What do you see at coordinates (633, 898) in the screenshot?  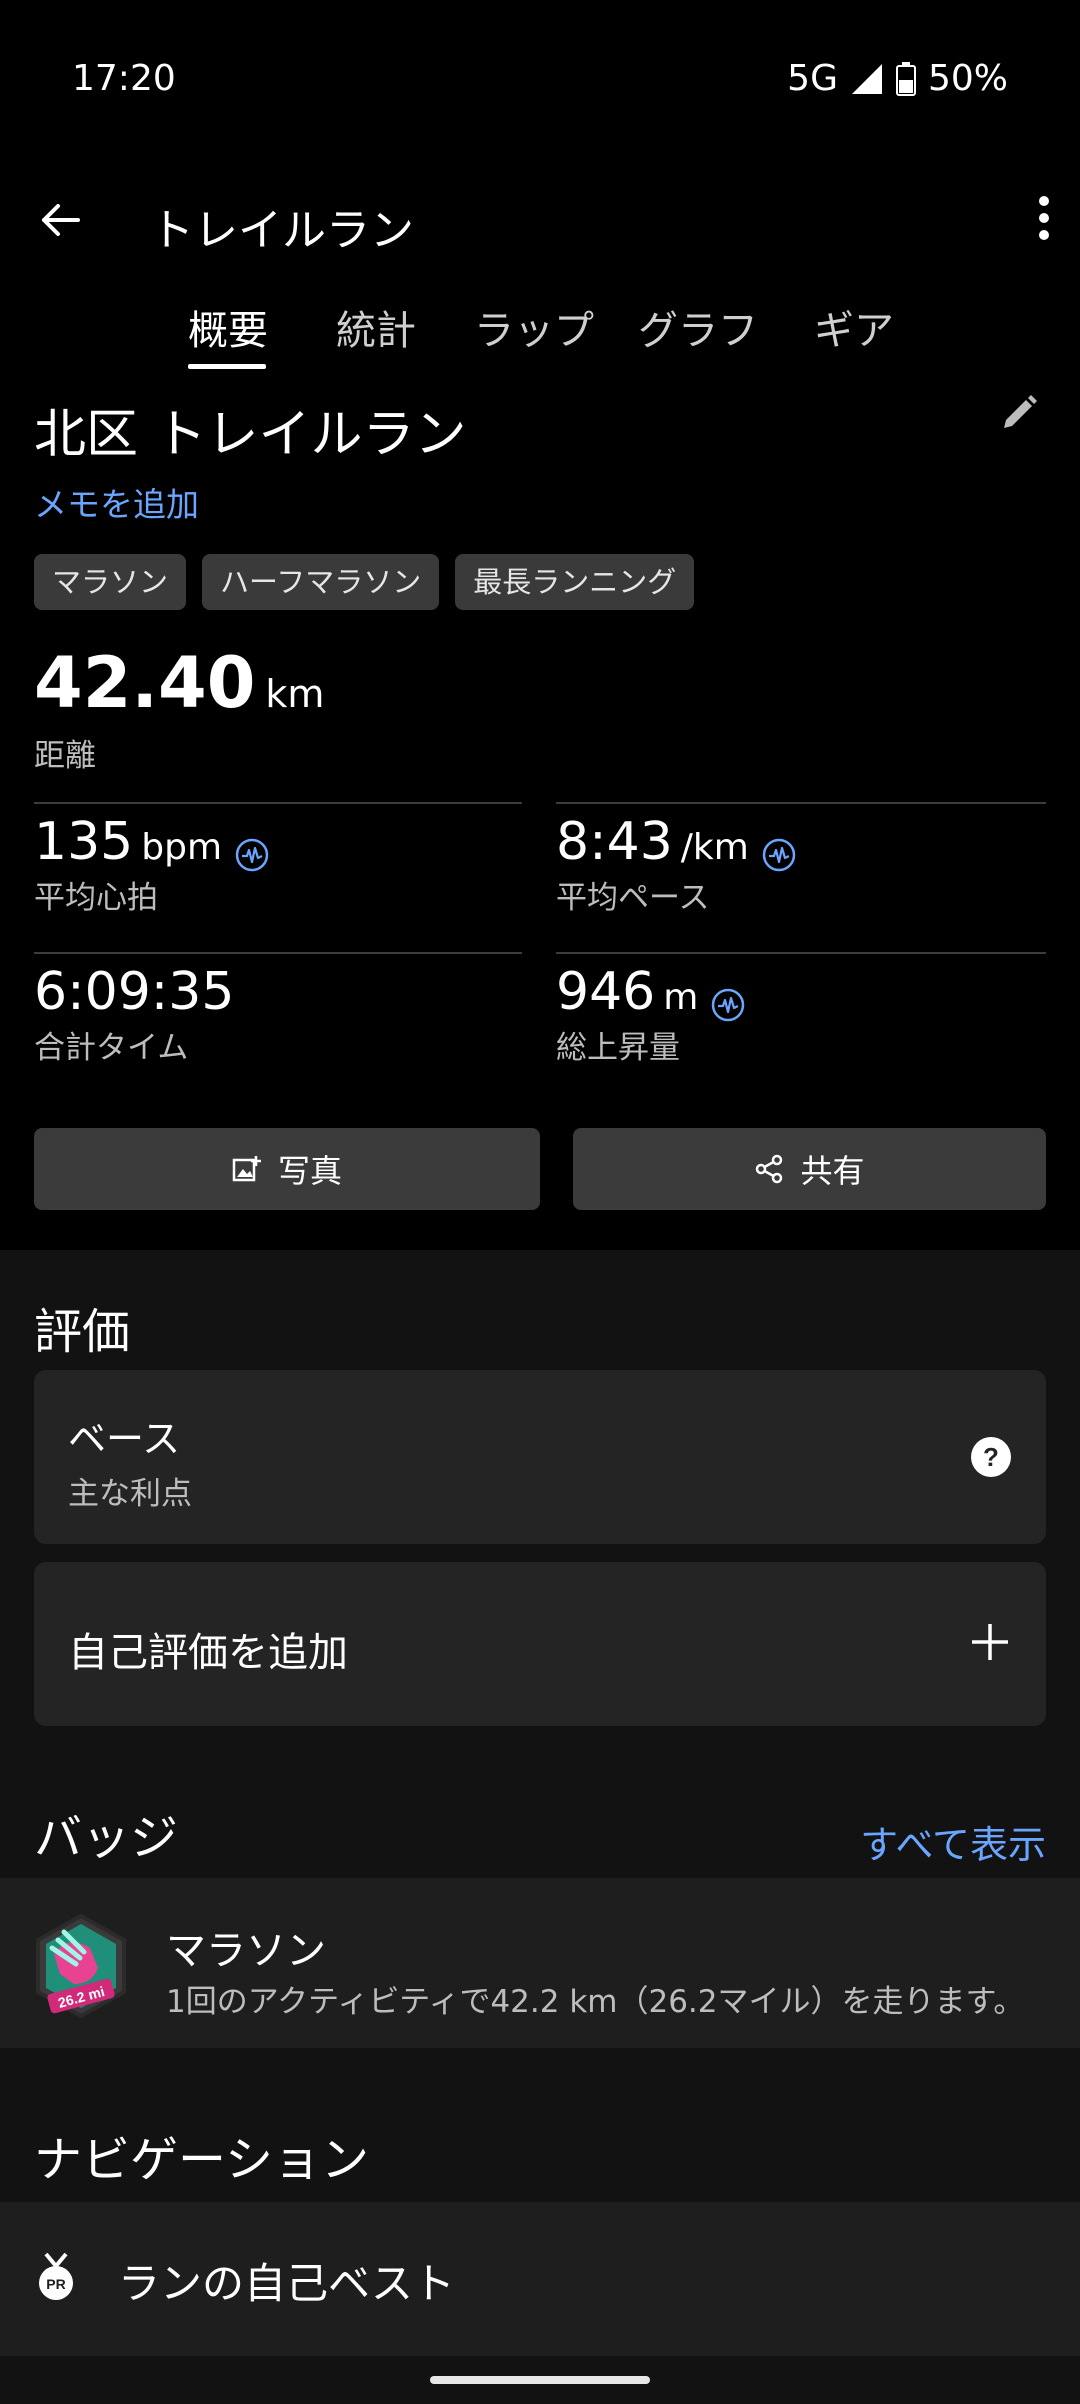 I see `avg-pace-label: 平均ペース` at bounding box center [633, 898].